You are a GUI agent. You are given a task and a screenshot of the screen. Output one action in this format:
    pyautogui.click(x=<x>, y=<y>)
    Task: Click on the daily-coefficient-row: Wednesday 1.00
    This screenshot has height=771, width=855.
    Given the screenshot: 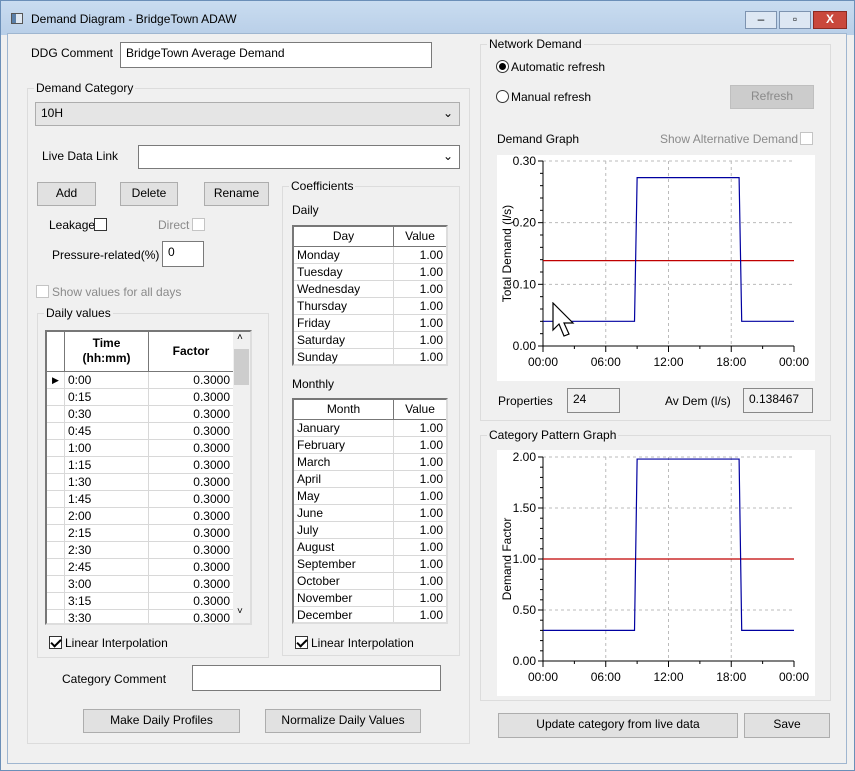 What is the action you would take?
    pyautogui.click(x=370, y=289)
    